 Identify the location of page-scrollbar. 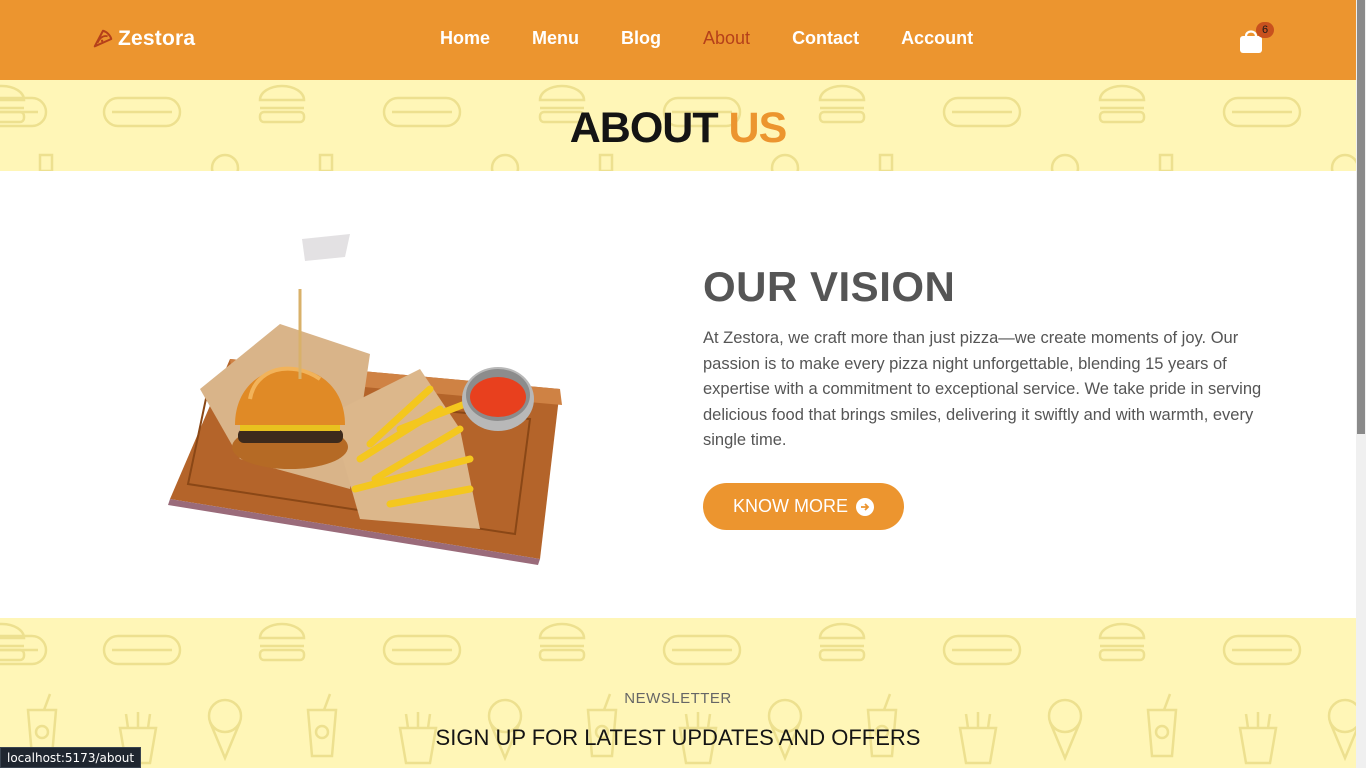
(1361, 384).